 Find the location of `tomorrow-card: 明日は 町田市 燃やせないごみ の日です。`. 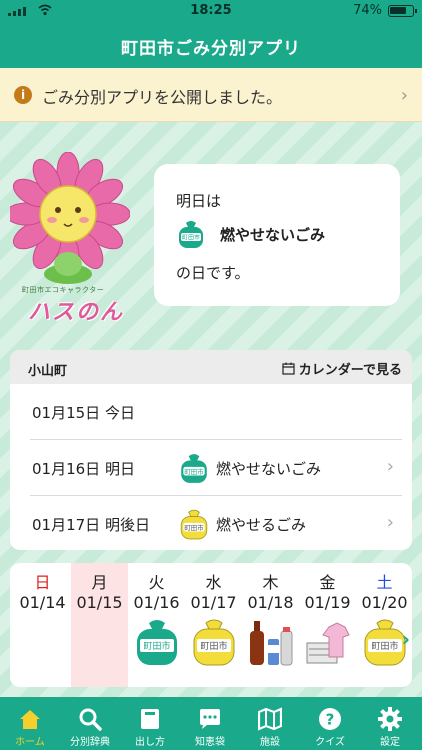

tomorrow-card: 明日は 町田市 燃やせないごみ の日です。 is located at coordinates (277, 235).